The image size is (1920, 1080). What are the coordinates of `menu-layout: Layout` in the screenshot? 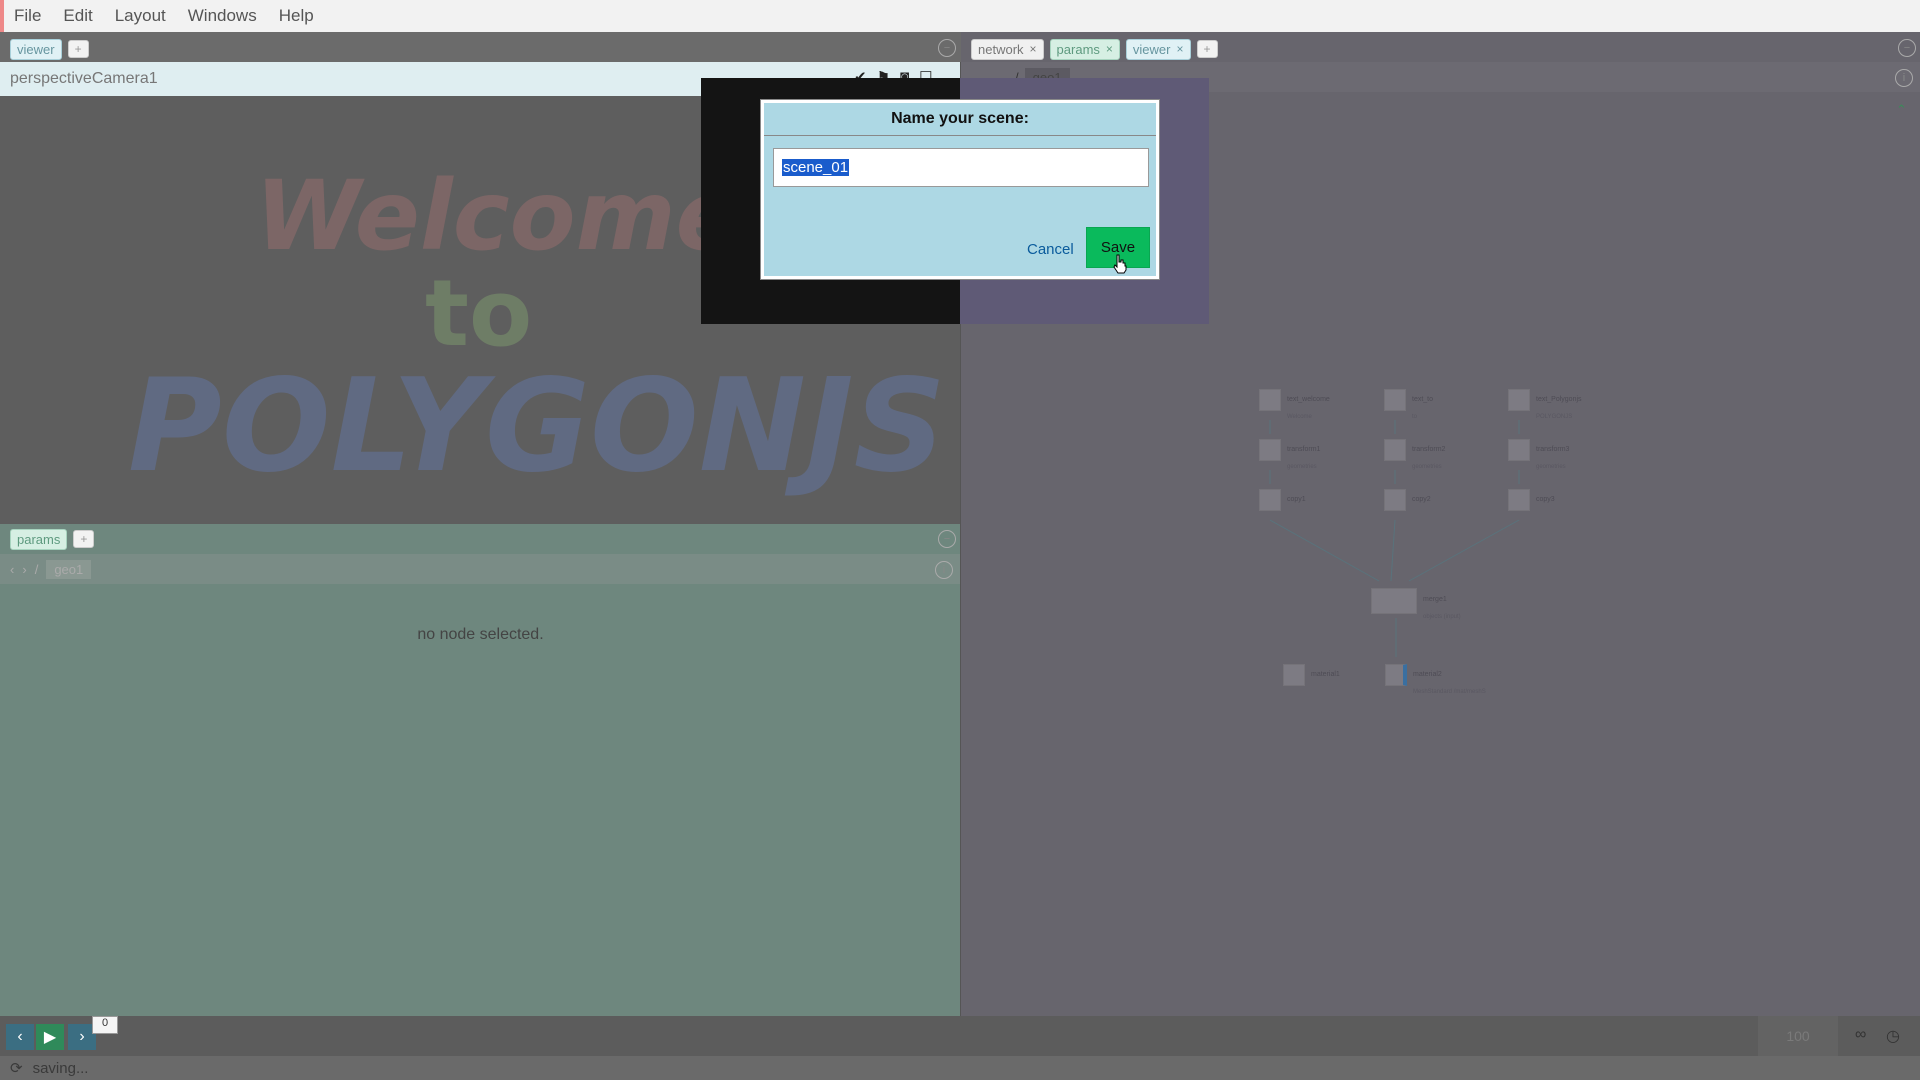 It's located at (140, 16).